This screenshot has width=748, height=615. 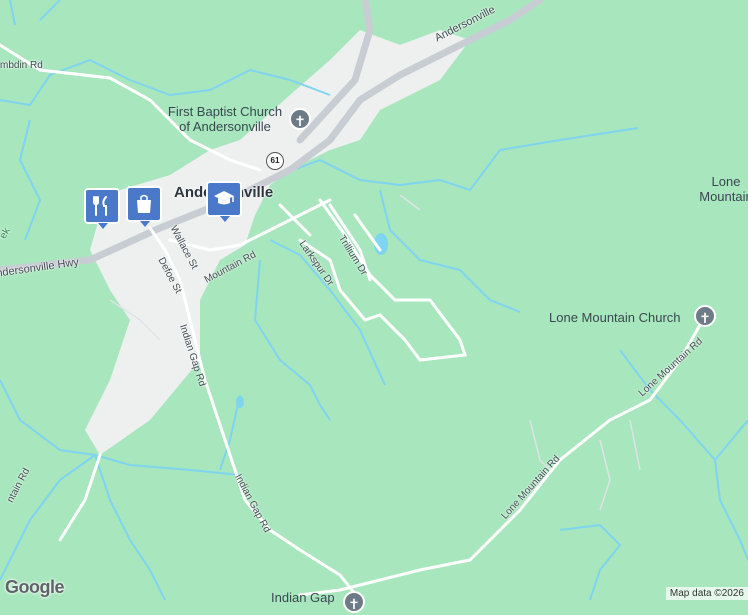 I want to click on first-baptist-church-label: First Baptist Church of Andersonville, so click(x=225, y=119).